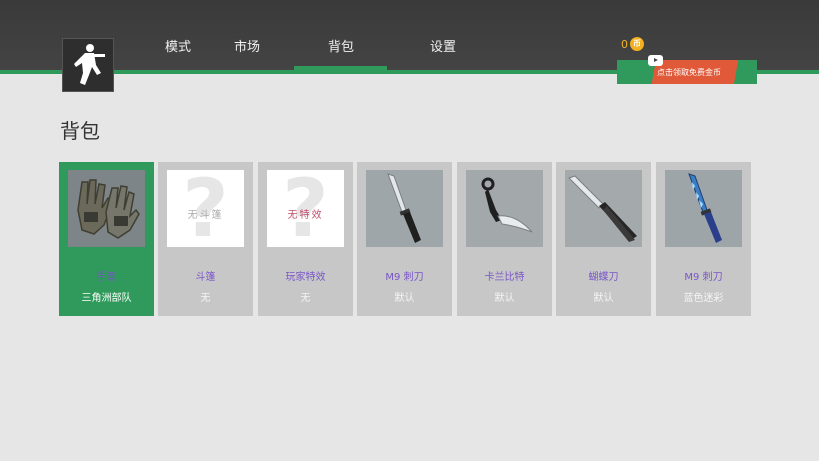 The image size is (819, 461). I want to click on nav-active-indicator, so click(340, 68).